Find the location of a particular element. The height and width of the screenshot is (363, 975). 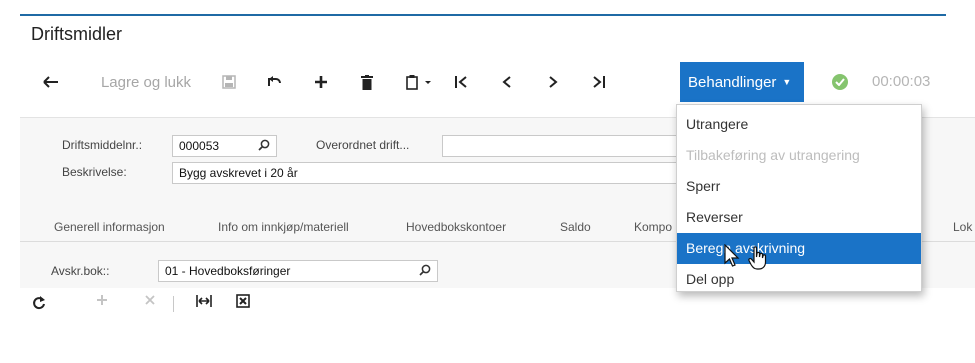

toolbar-separator is located at coordinates (173, 304).